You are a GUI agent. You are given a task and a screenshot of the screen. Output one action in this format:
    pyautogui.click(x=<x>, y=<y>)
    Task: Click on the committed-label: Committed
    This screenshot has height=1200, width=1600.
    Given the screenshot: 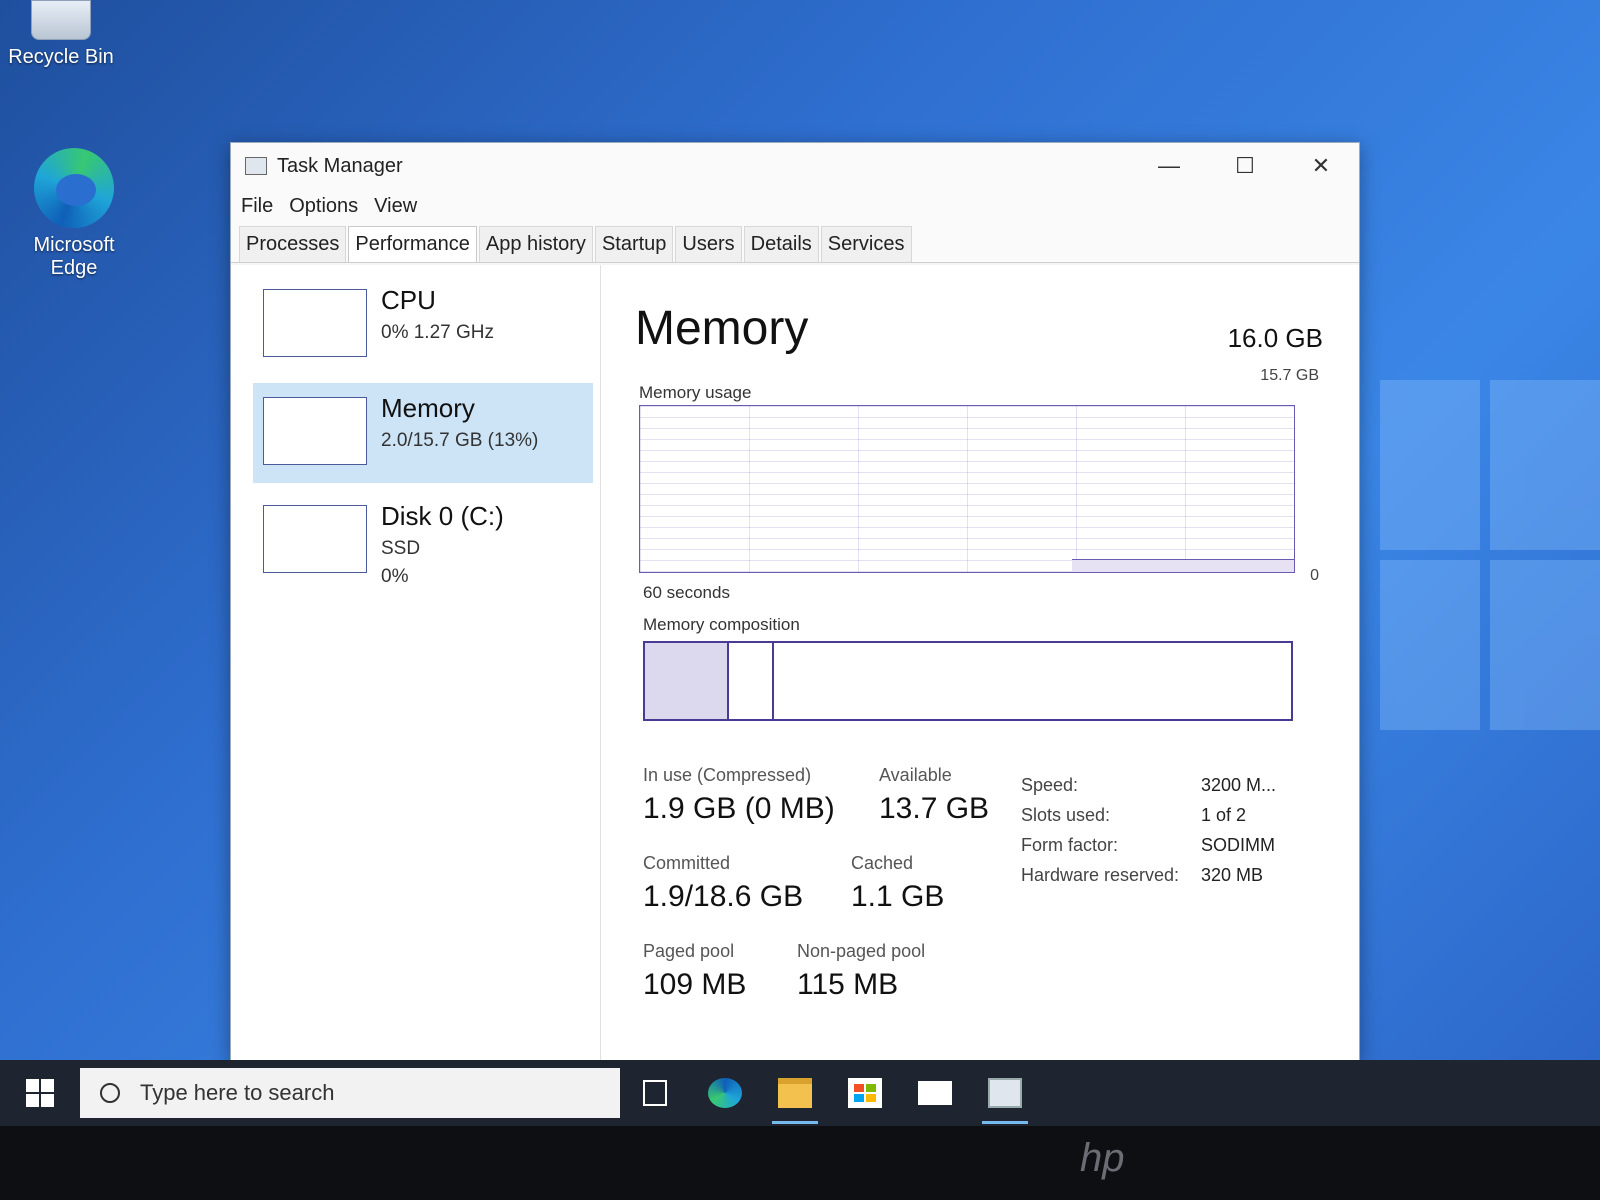 What is the action you would take?
    pyautogui.click(x=687, y=863)
    